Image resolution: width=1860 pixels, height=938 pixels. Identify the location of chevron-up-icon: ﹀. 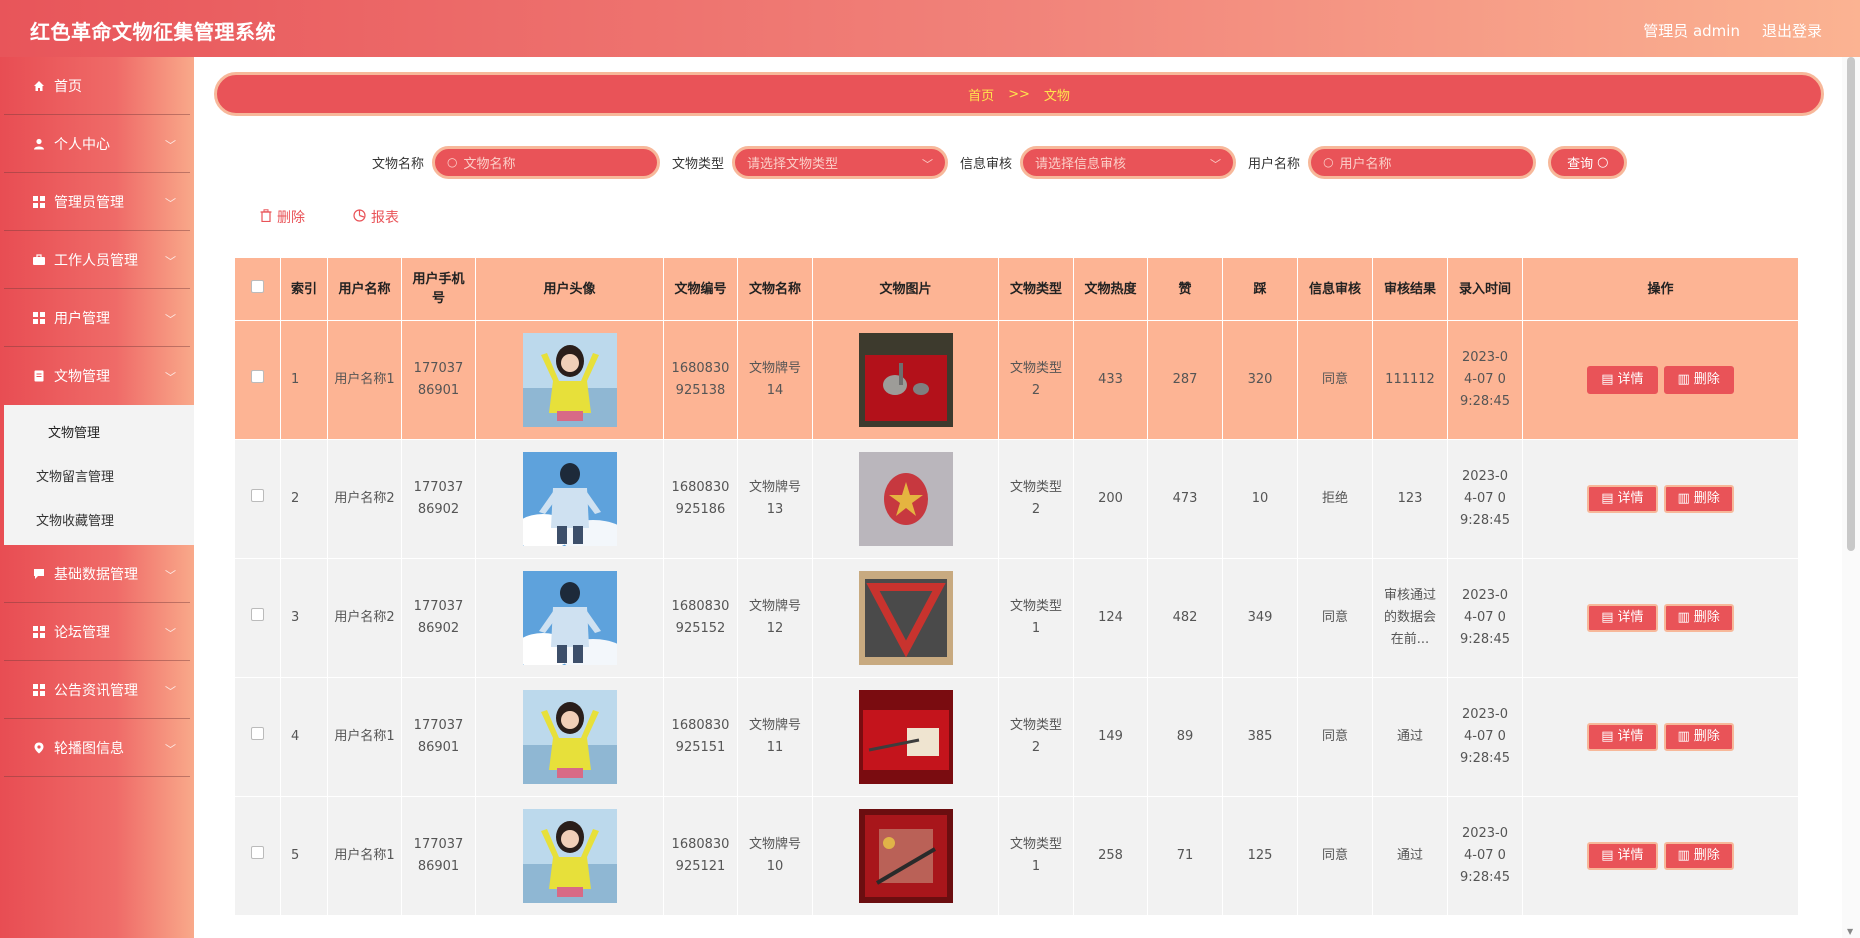
(170, 377).